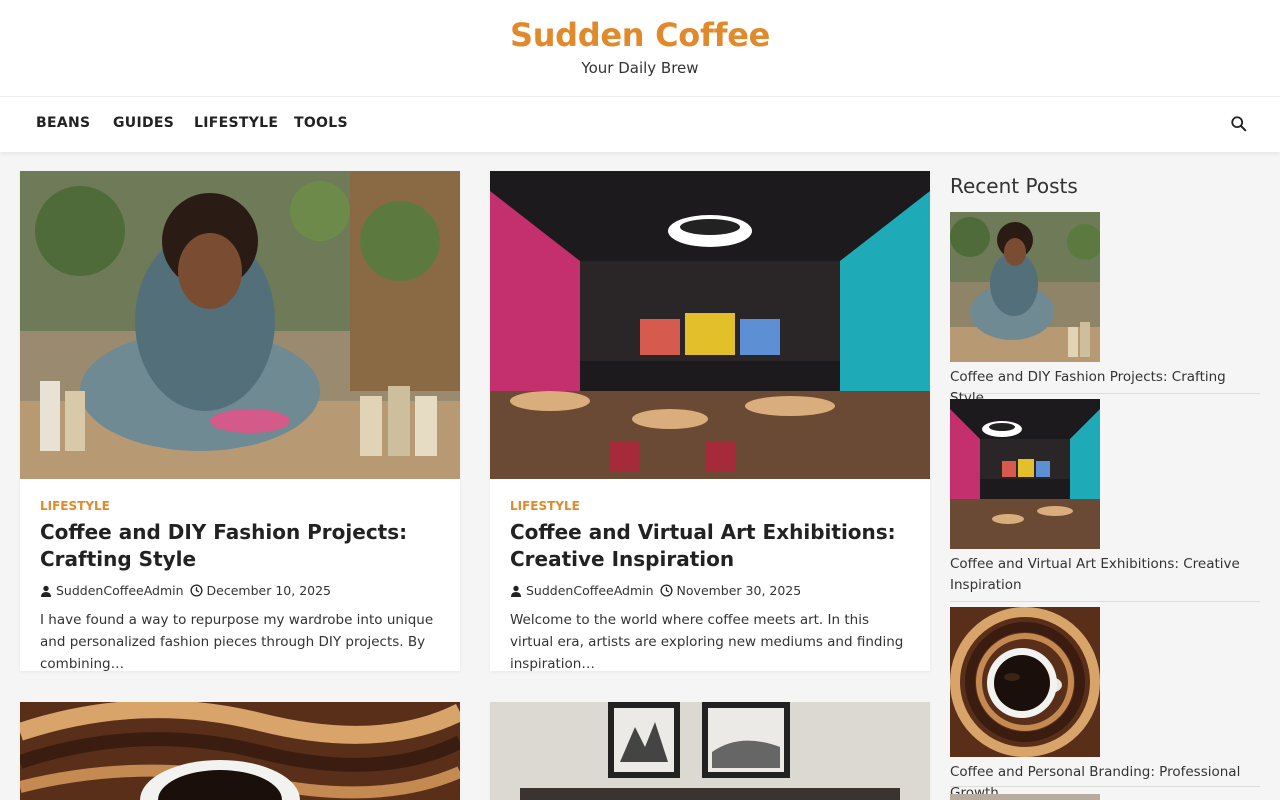 This screenshot has width=1280, height=800. Describe the element at coordinates (710, 325) in the screenshot. I see `post-image-cafe` at that location.